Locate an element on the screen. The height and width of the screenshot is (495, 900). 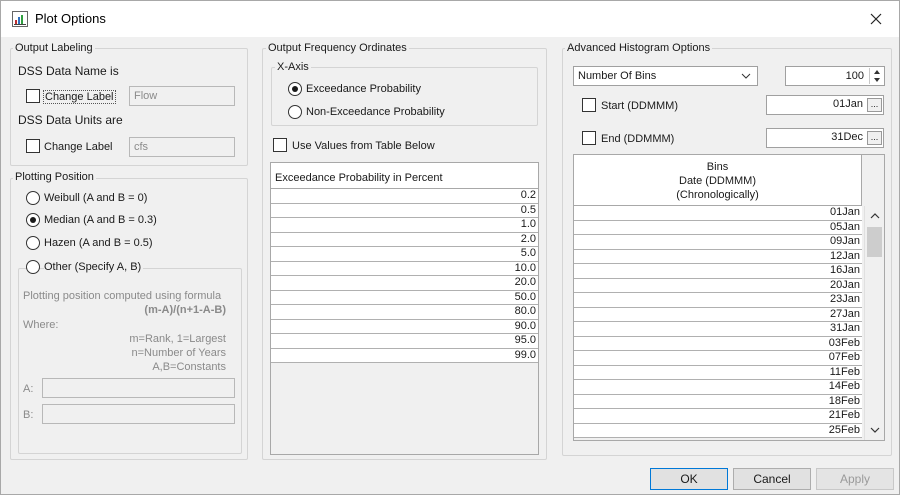
other-label: Other (Specify A, B) is located at coordinates (94, 267).